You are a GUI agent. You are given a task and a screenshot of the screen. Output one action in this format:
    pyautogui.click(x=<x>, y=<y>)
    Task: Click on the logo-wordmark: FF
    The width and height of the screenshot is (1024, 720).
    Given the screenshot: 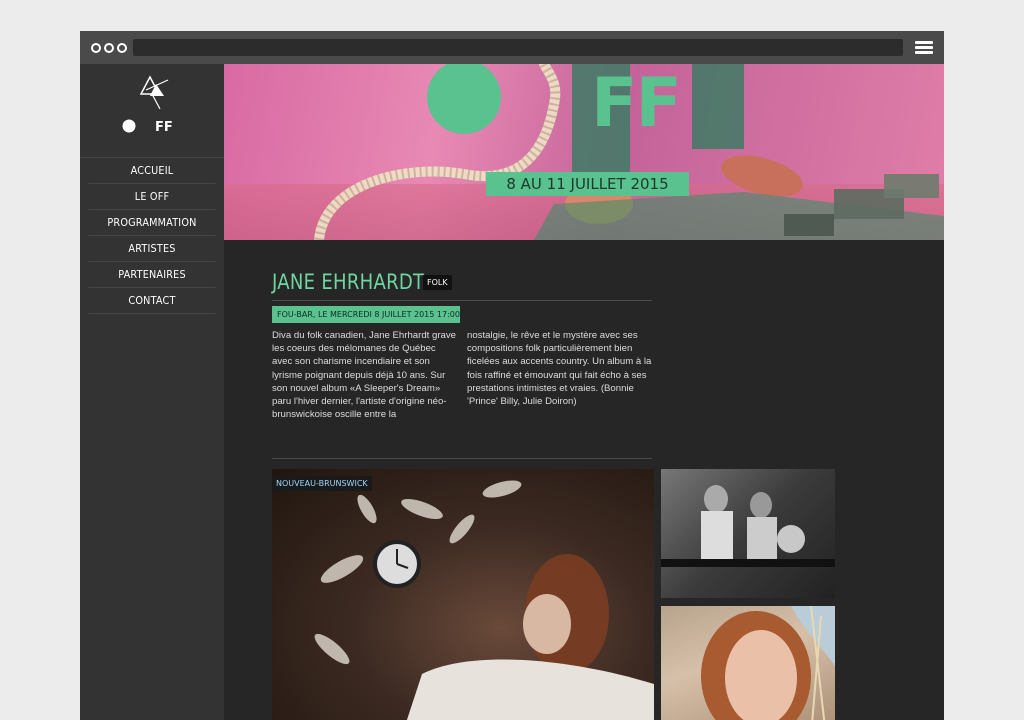 What is the action you would take?
    pyautogui.click(x=164, y=127)
    